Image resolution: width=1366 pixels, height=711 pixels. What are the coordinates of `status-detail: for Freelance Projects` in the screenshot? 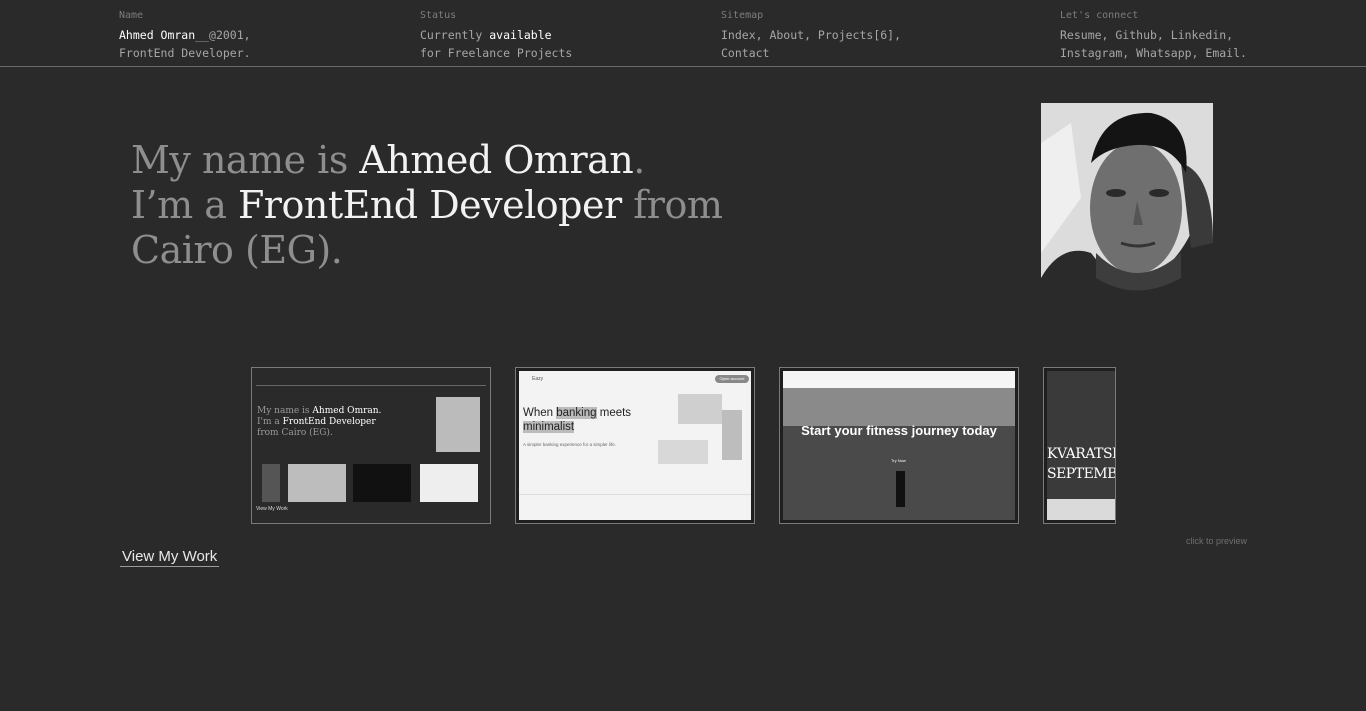 It's located at (496, 53).